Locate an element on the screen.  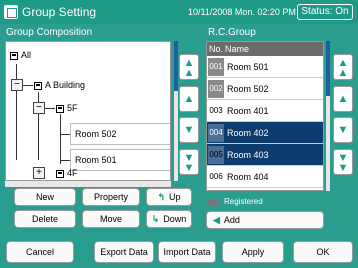
delete-button: Delete is located at coordinates (45, 219).